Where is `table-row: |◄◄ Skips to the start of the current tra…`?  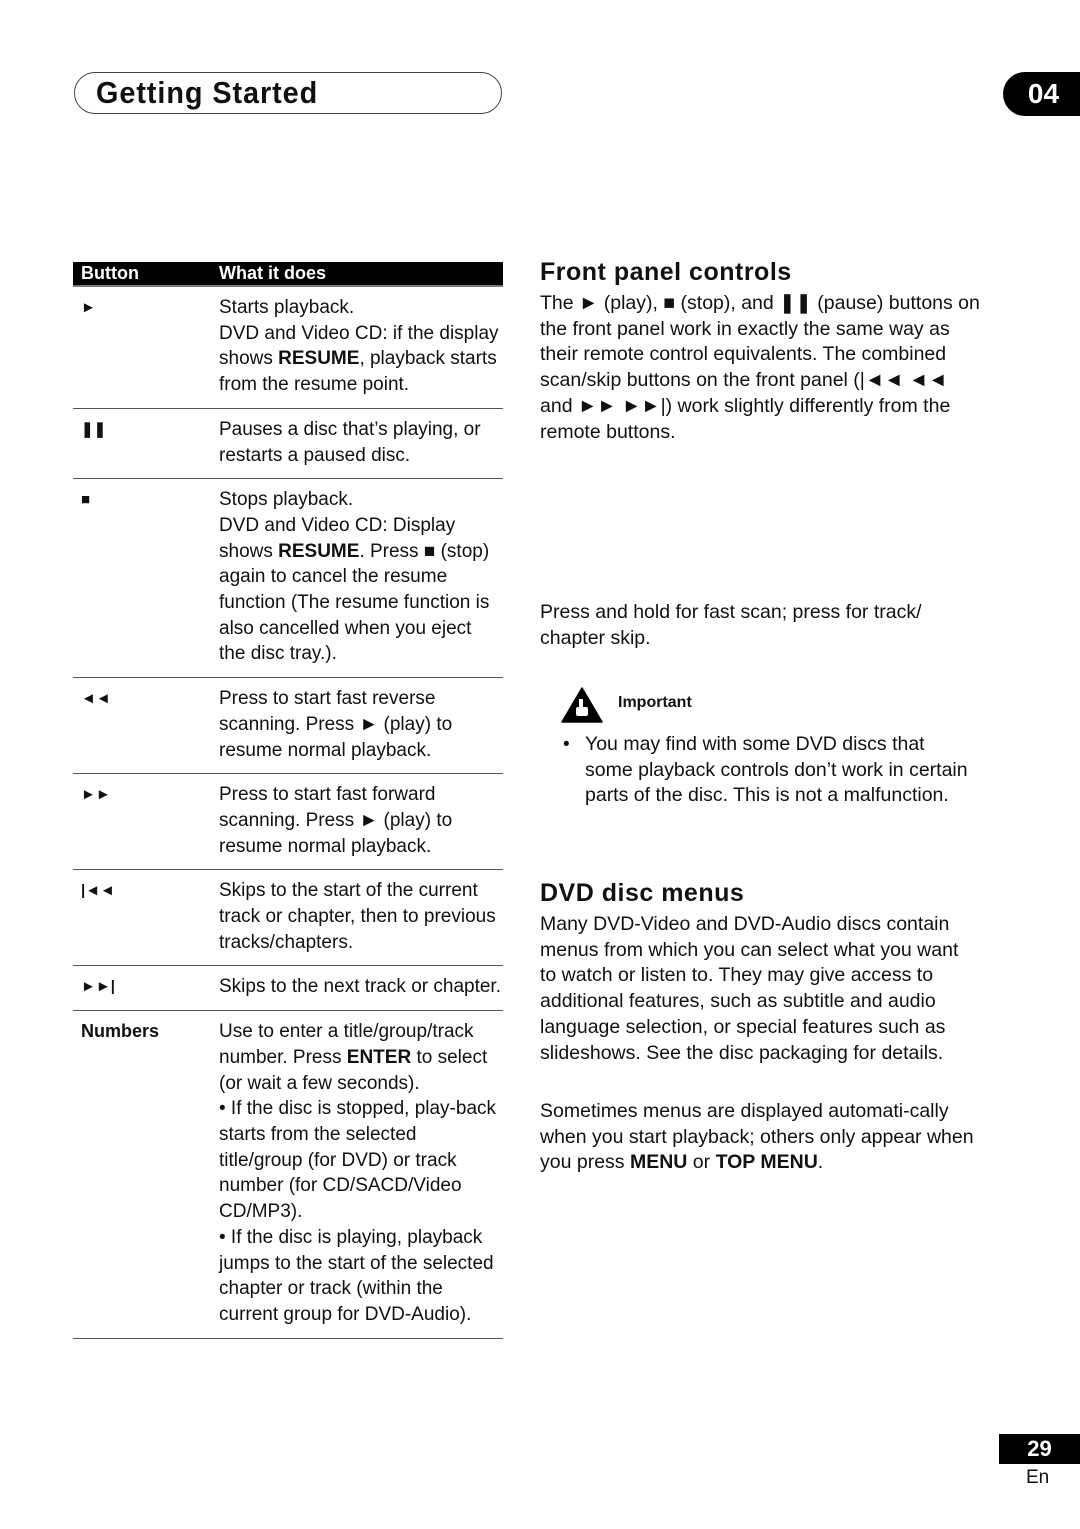
table-row: |◄◄ Skips to the start of the current tra… is located at coordinates (288, 918).